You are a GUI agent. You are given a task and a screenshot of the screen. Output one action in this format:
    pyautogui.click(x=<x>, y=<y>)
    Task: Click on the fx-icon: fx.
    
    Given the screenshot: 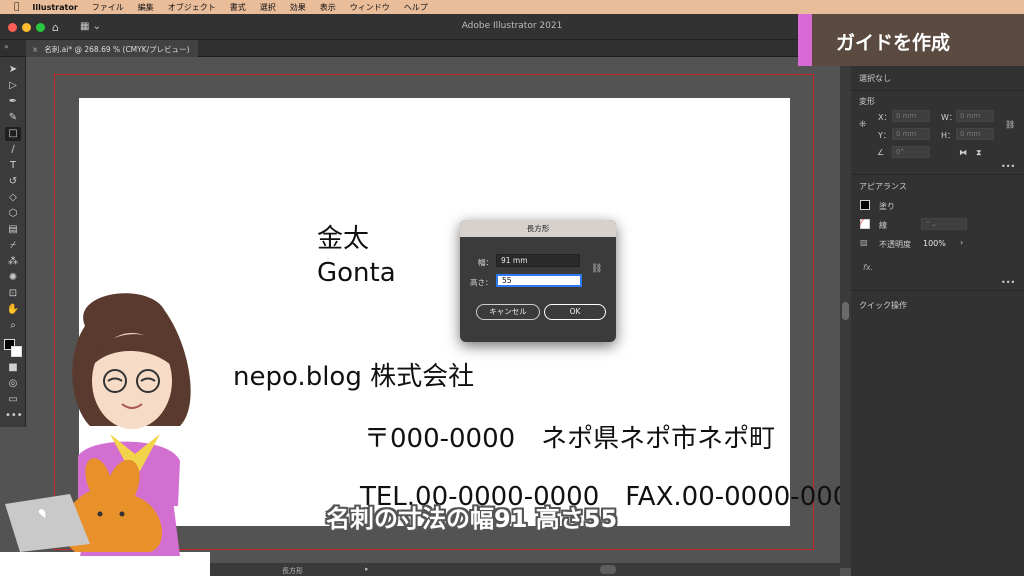 What is the action you would take?
    pyautogui.click(x=868, y=267)
    